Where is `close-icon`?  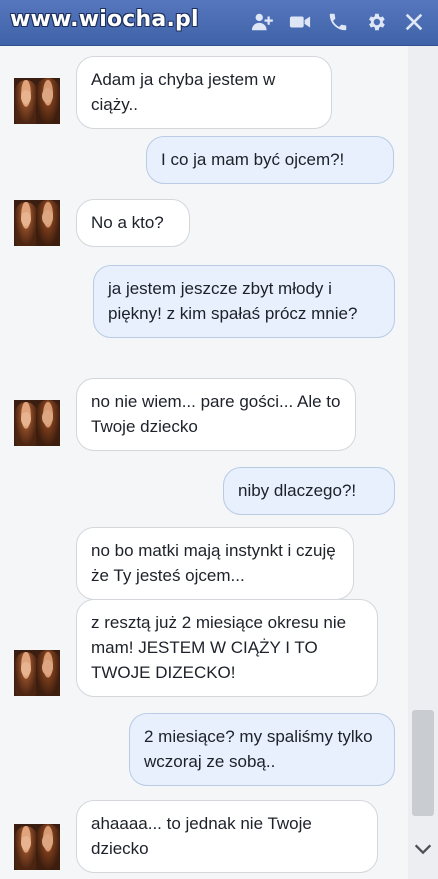 close-icon is located at coordinates (414, 22).